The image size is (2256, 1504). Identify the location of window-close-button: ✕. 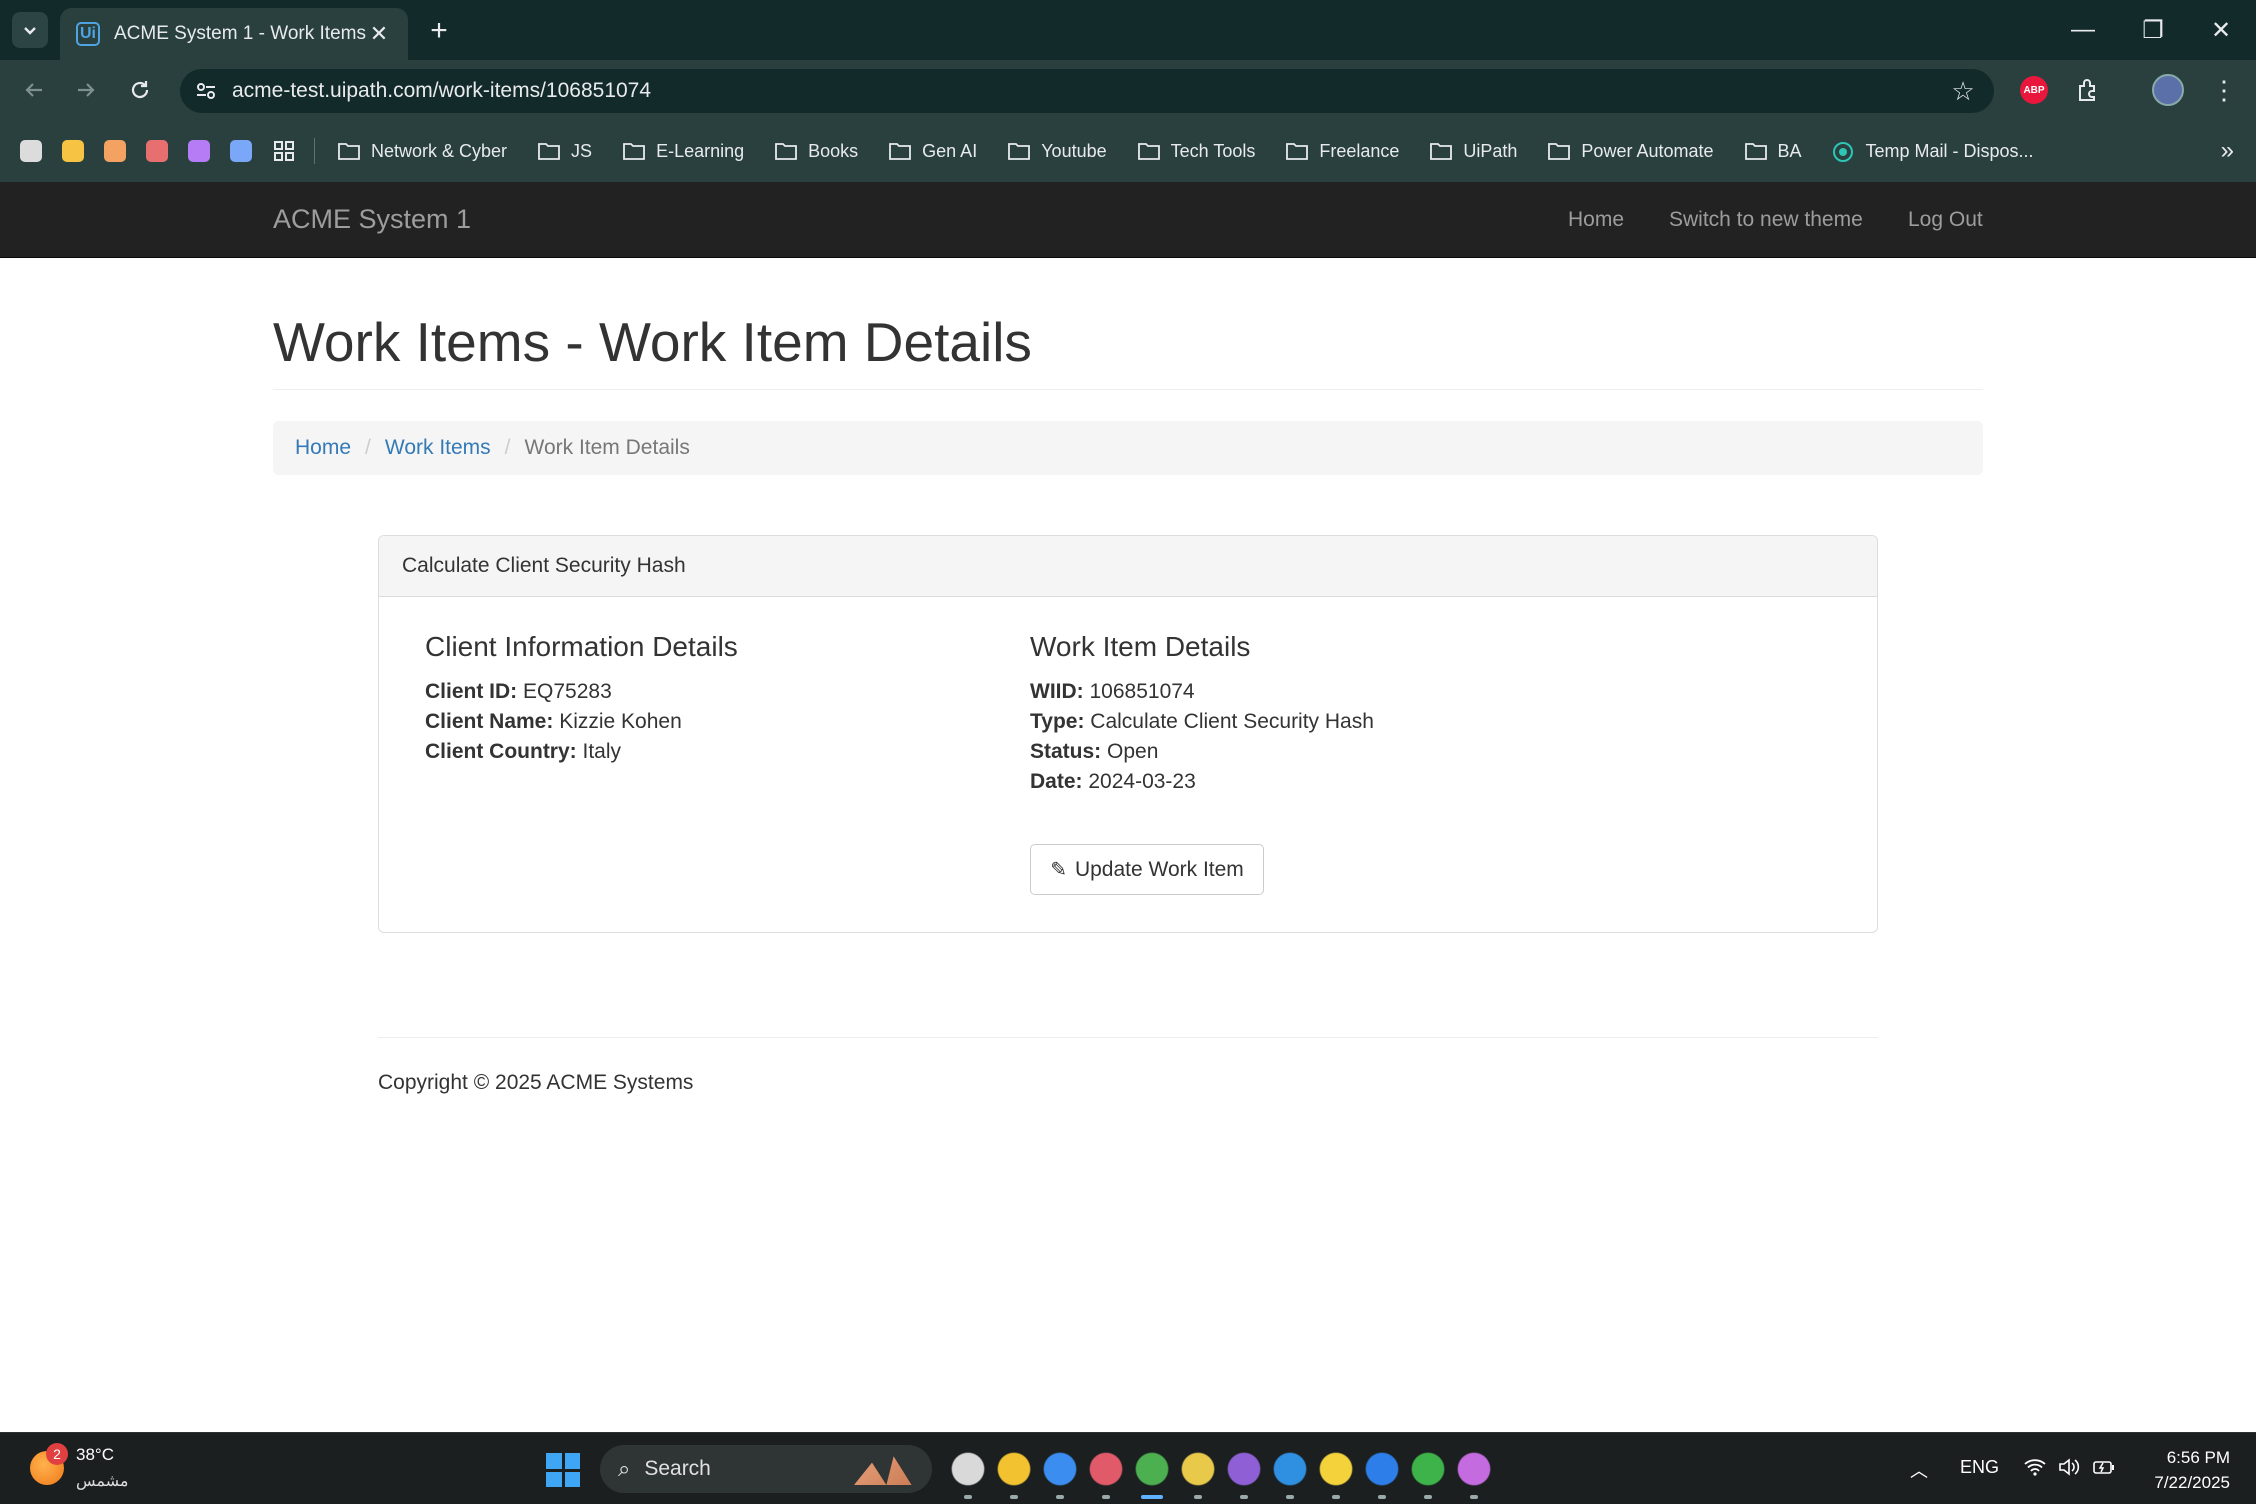
(2221, 30).